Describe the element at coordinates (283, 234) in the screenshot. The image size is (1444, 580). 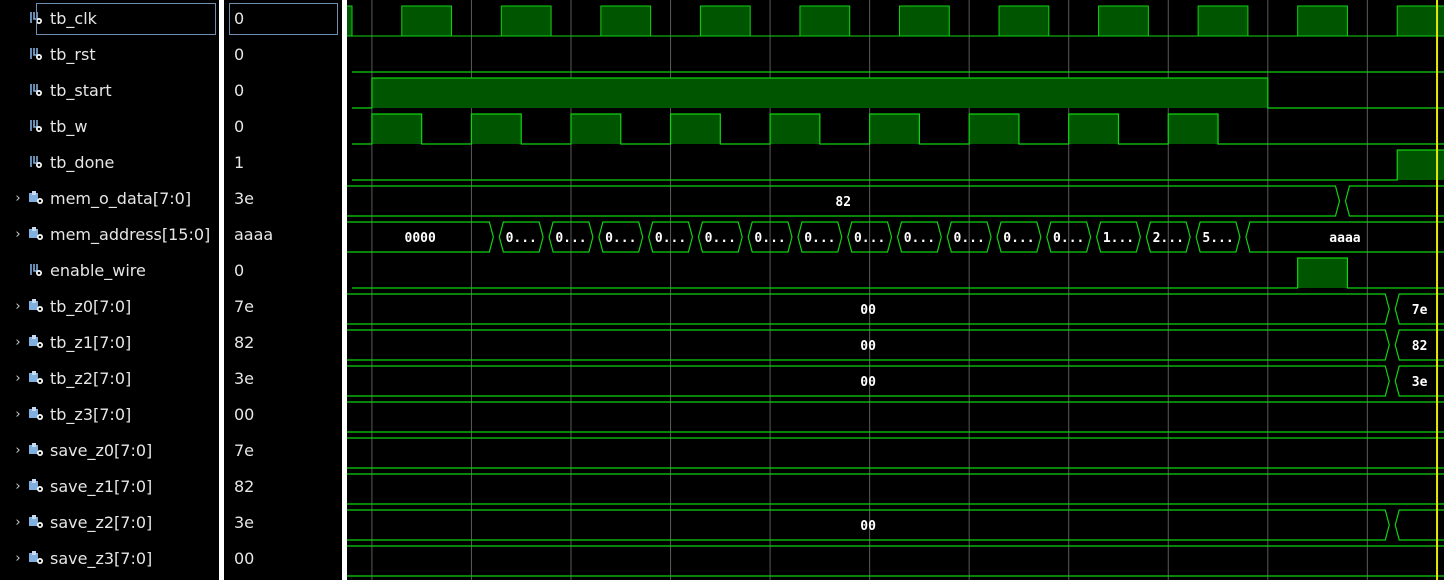
I see `signal-value-row: aaaa` at that location.